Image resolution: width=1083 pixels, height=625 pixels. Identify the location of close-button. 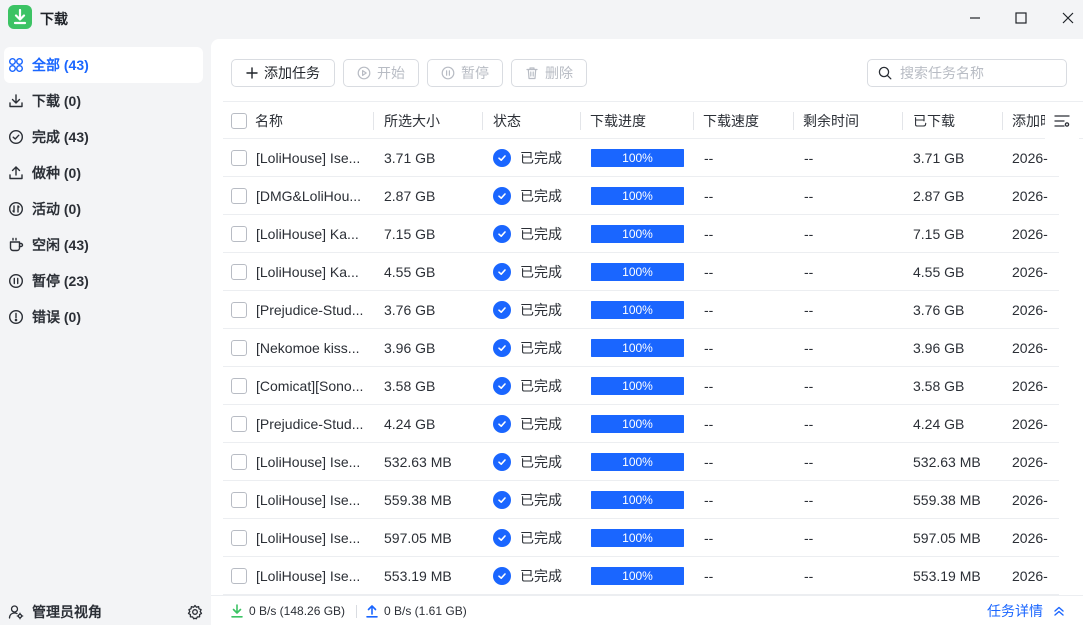
(1064, 18).